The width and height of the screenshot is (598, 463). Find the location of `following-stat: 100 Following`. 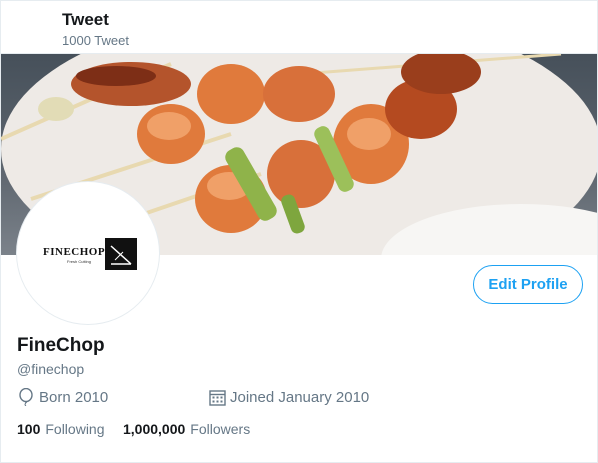

following-stat: 100 Following is located at coordinates (61, 429).